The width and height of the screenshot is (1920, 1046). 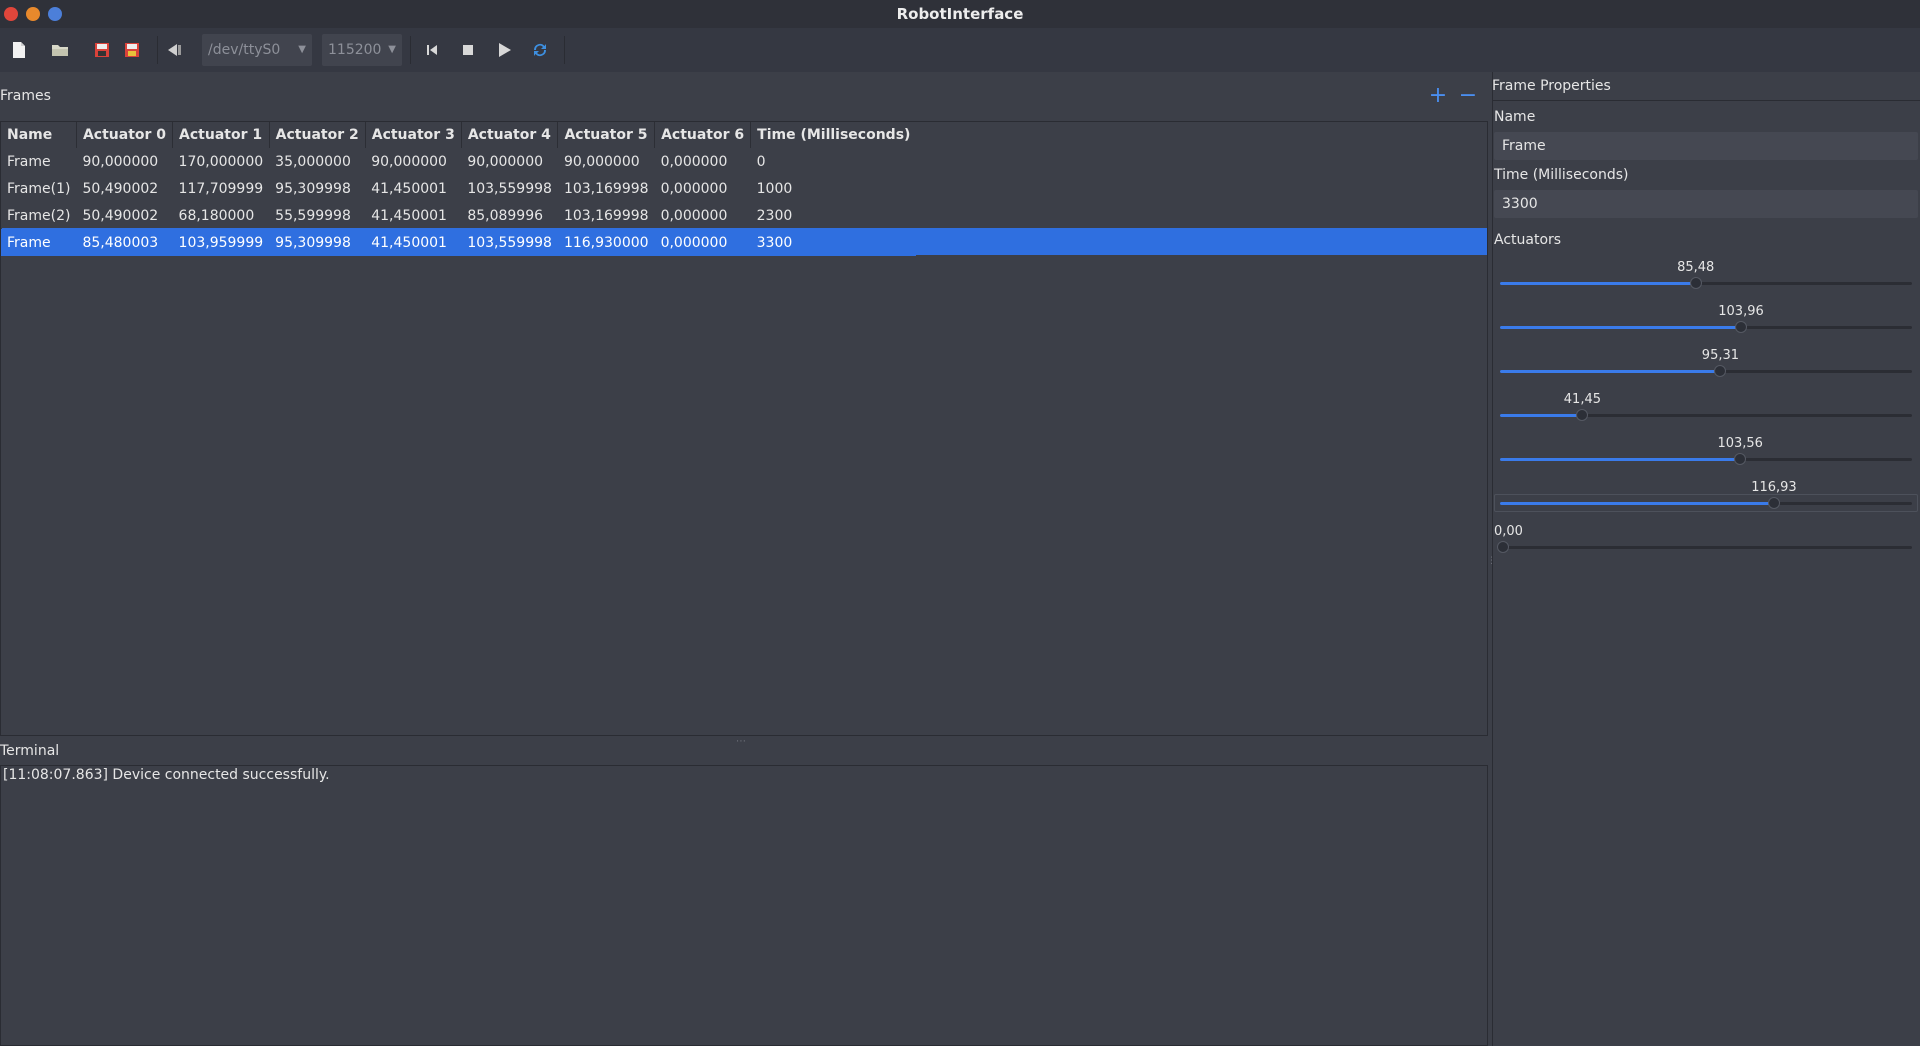 What do you see at coordinates (741, 741) in the screenshot?
I see `splitter-handle: ⋯` at bounding box center [741, 741].